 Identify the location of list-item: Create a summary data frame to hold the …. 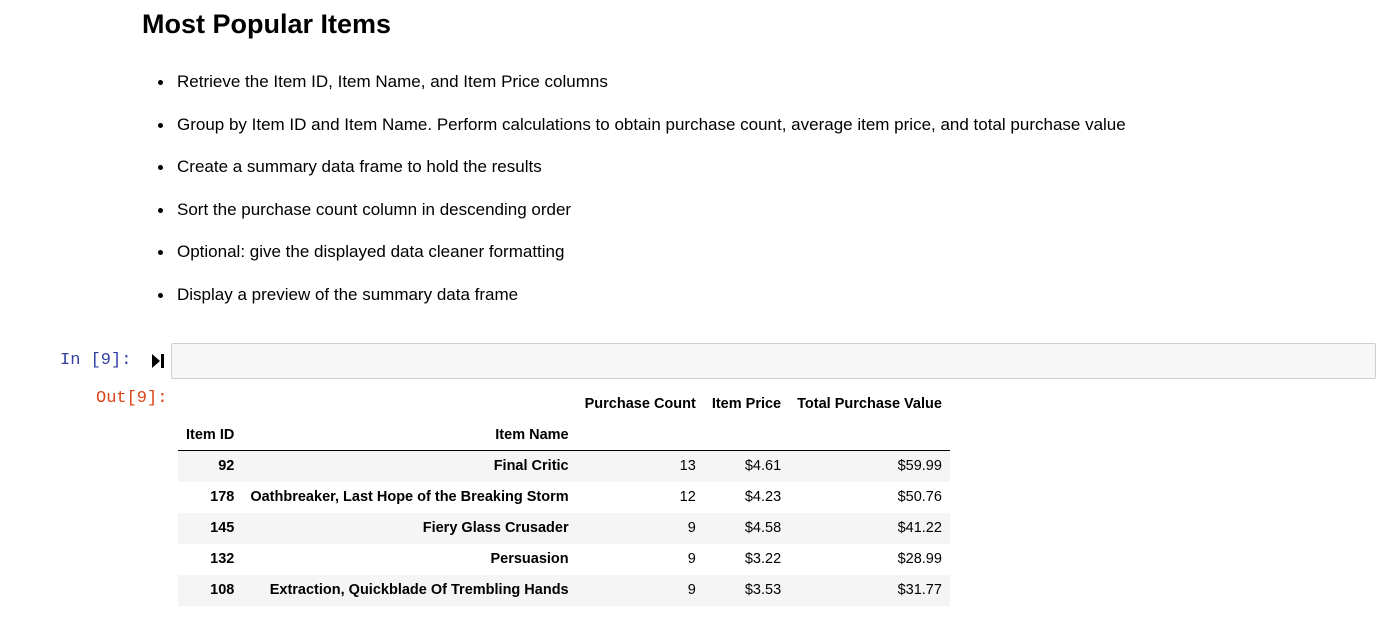
(634, 166).